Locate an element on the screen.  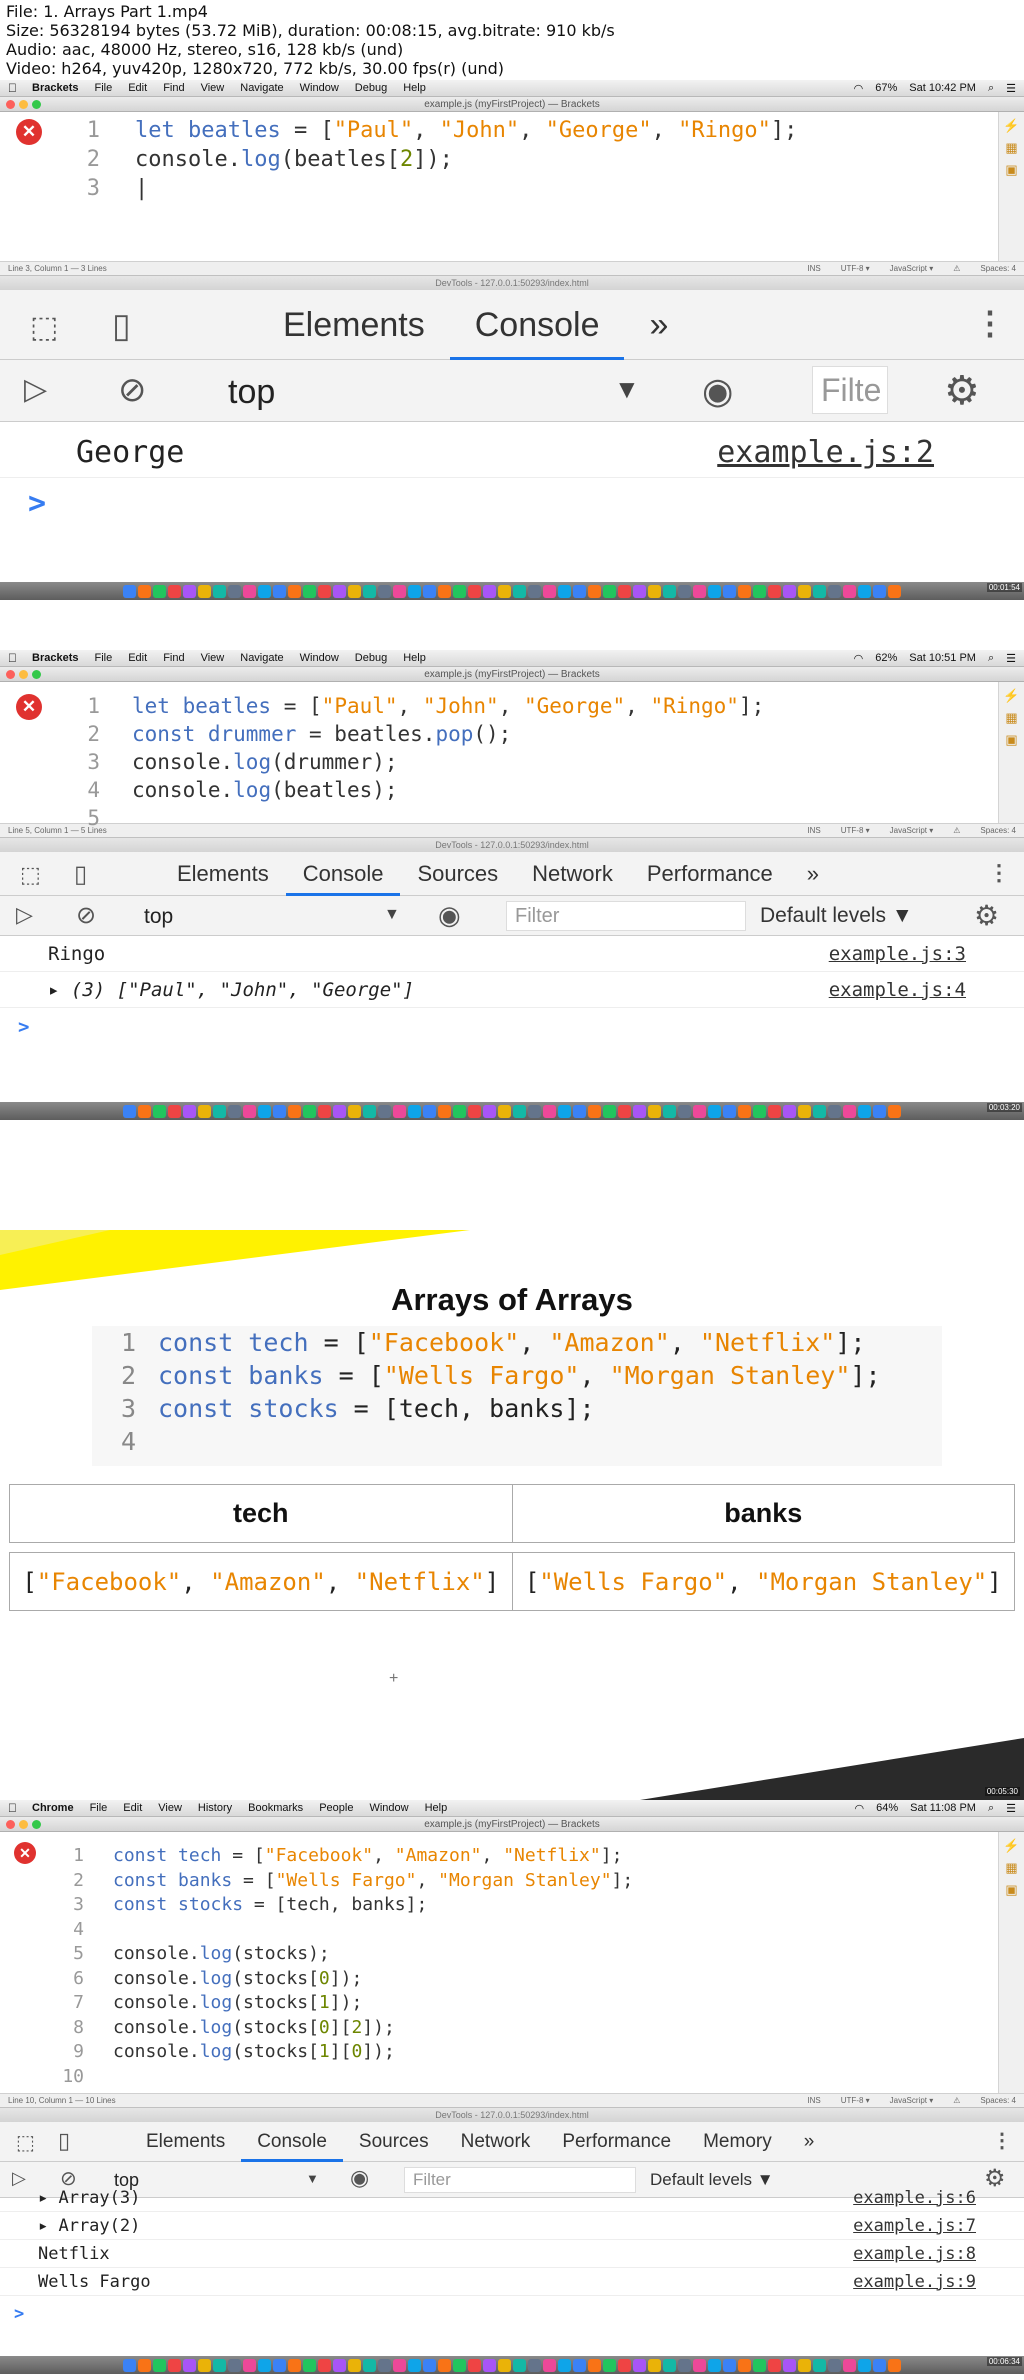
warning-icon: ⚠ is located at coordinates (956, 2100).